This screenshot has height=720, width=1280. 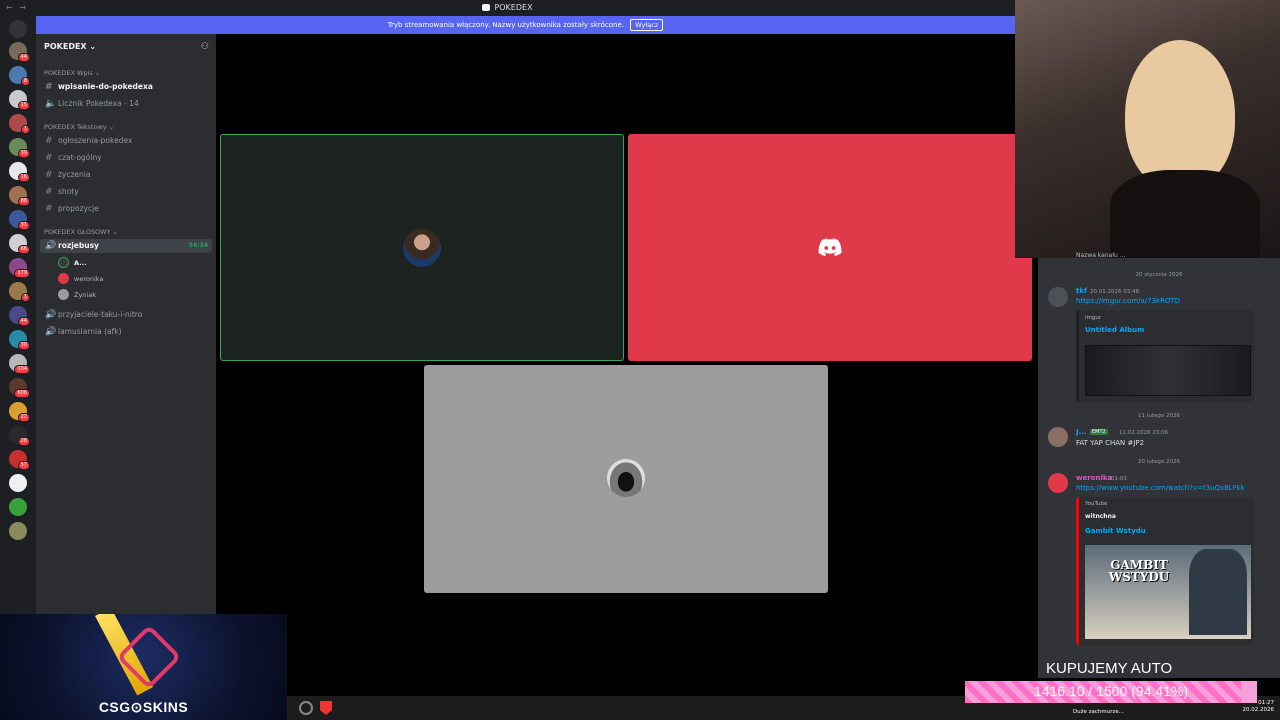 I want to click on thumbnail-person, so click(x=1218, y=592).